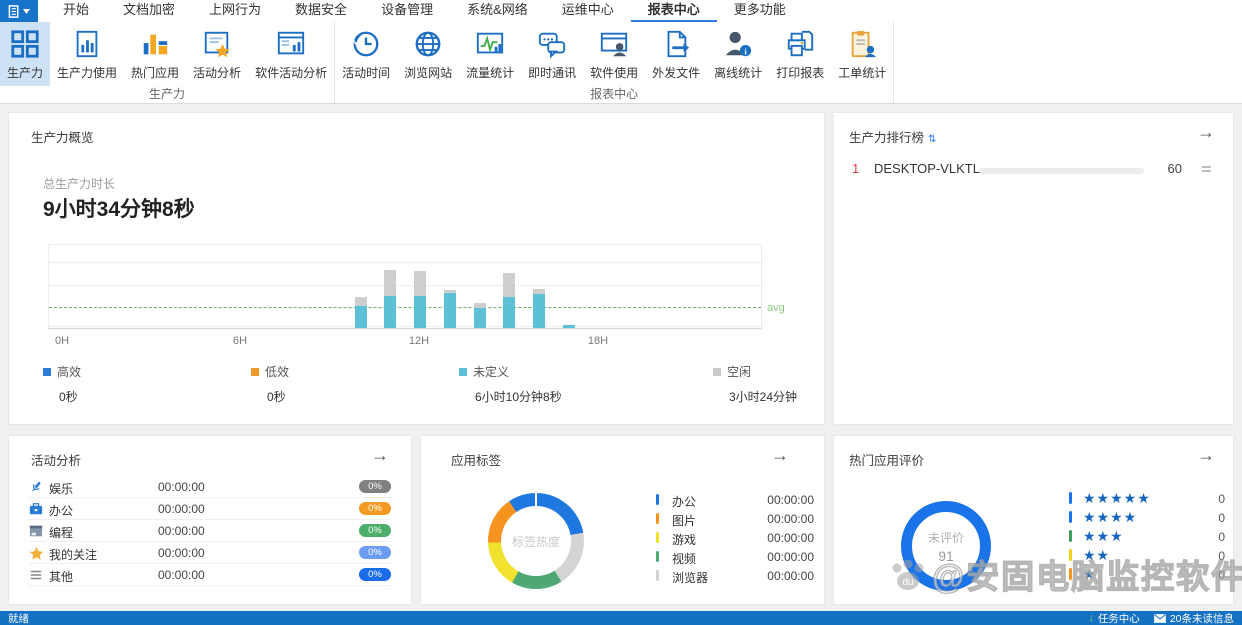 Image resolution: width=1242 pixels, height=625 pixels. I want to click on tag-row-浏览器: 浏览器 00:00:00, so click(735, 576).